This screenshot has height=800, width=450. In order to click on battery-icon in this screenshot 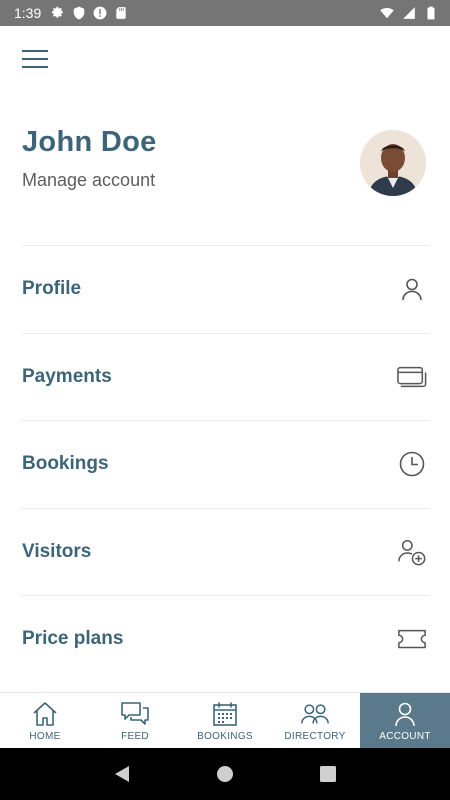, I will do `click(431, 13)`.